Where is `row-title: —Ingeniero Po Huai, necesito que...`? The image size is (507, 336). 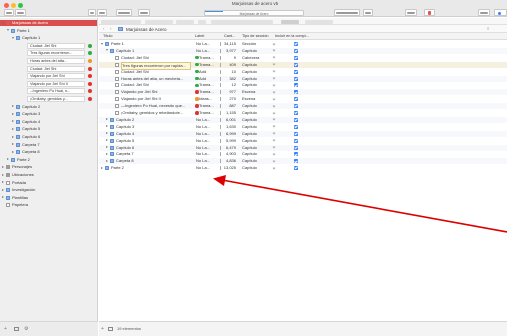 row-title: —Ingeniero Po Huai, necesito que... is located at coordinates (156, 106).